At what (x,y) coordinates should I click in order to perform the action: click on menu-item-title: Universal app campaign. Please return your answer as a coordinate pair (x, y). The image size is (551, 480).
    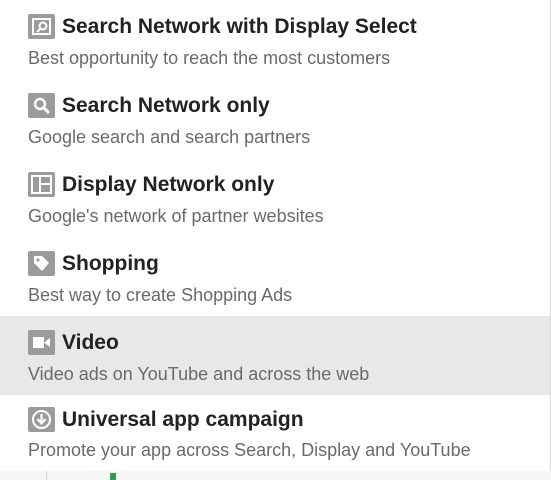
    Looking at the image, I should click on (183, 419).